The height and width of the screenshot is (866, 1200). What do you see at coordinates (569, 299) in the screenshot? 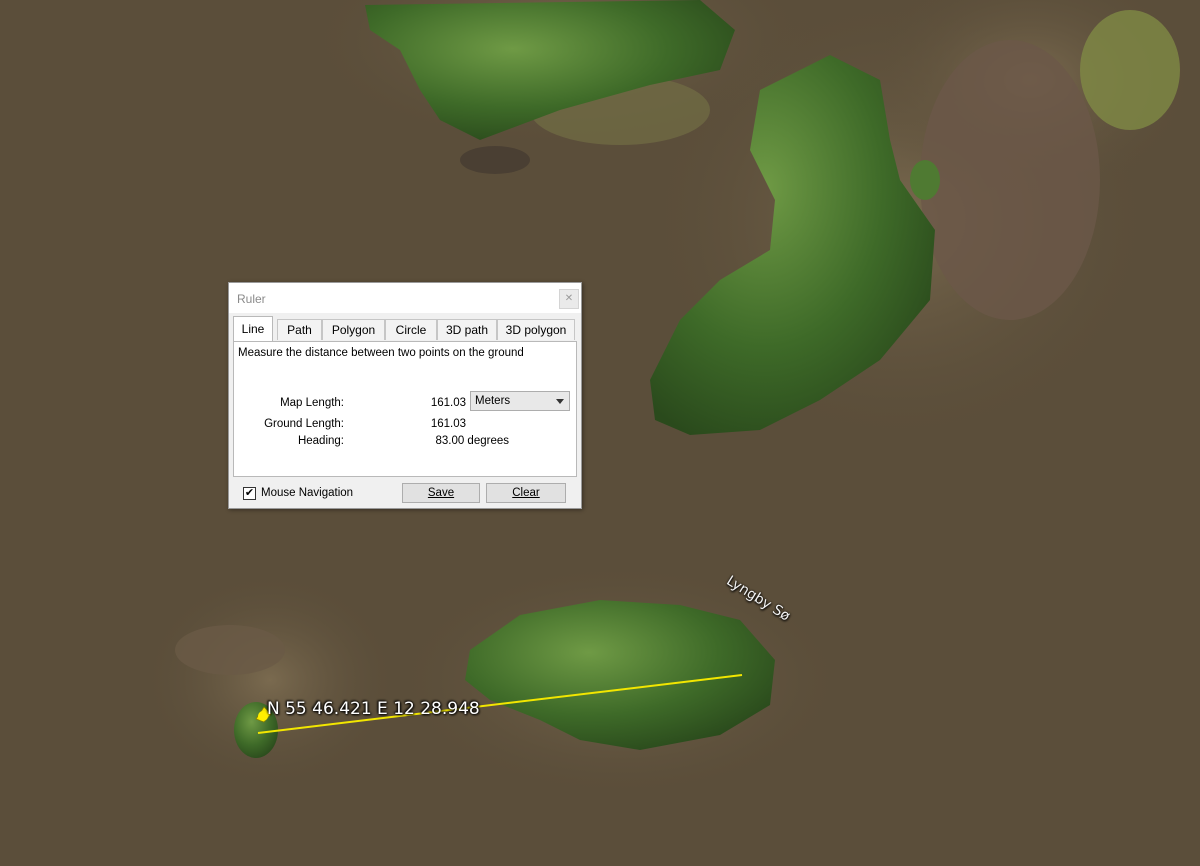
I see `close-icon: ✕` at bounding box center [569, 299].